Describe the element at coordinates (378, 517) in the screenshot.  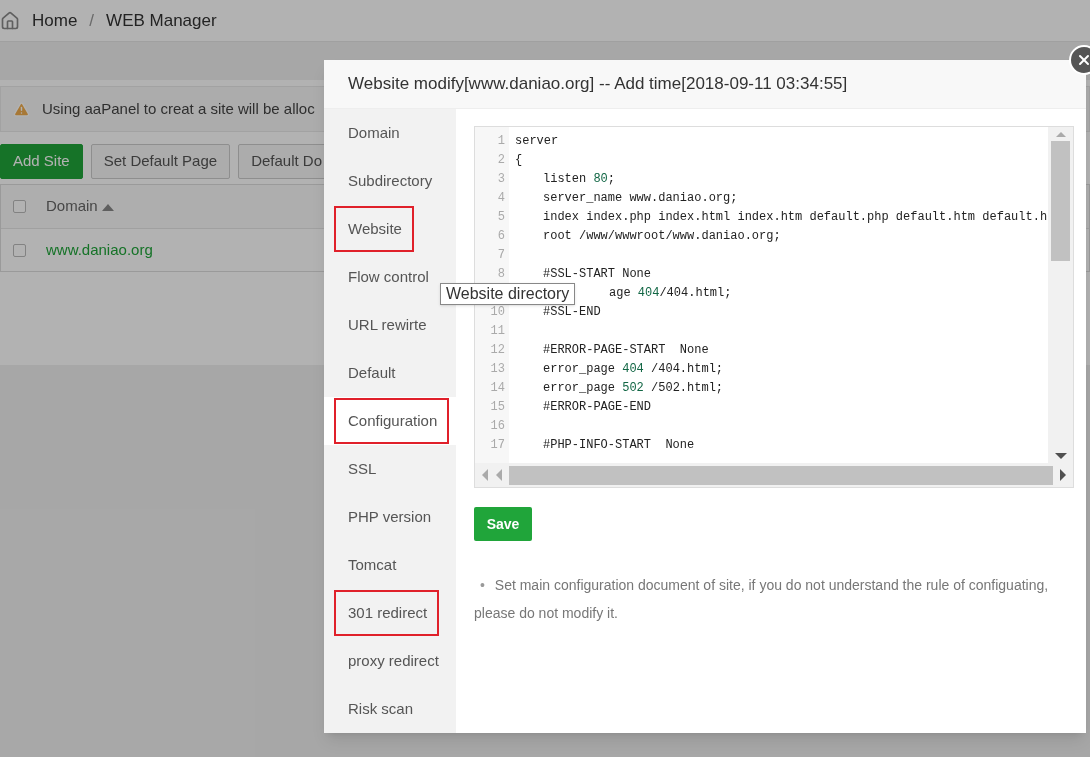
I see `sidebar-tab: PHP version` at that location.